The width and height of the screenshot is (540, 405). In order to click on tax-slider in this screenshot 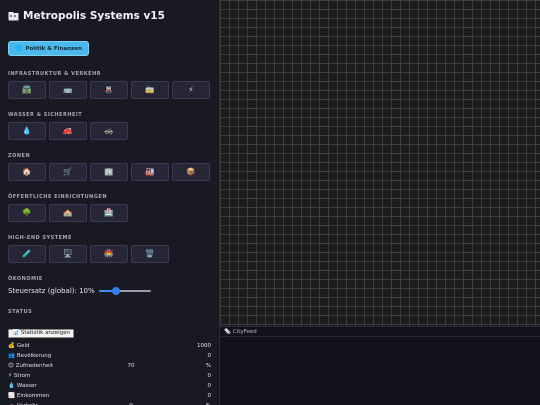, I will do `click(124, 291)`.